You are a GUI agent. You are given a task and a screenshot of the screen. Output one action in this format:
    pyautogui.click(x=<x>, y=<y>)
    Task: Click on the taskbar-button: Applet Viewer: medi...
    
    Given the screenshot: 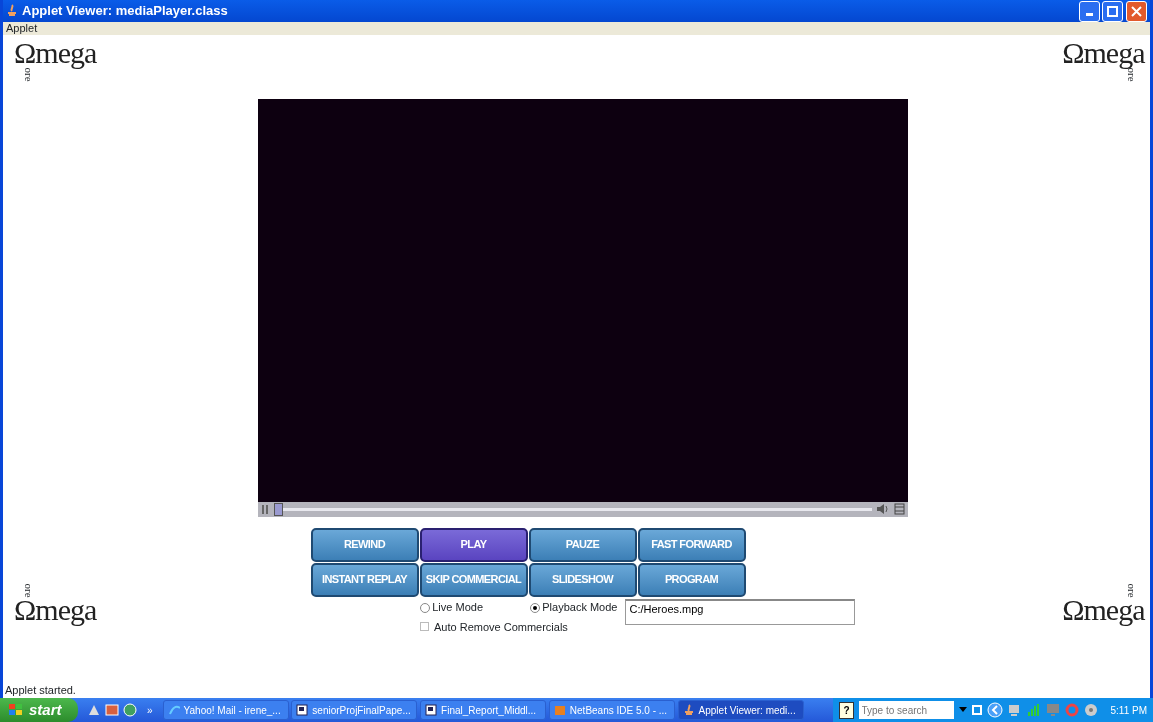 What is the action you would take?
    pyautogui.click(x=740, y=710)
    